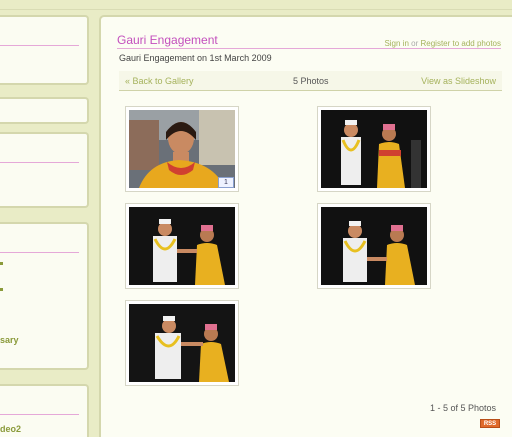  I want to click on photo-2-image, so click(374, 149).